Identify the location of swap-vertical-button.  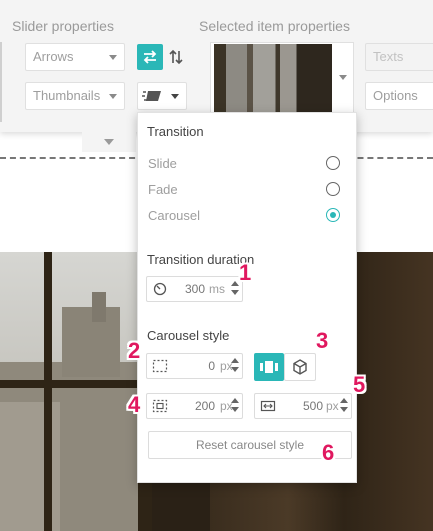
(176, 57).